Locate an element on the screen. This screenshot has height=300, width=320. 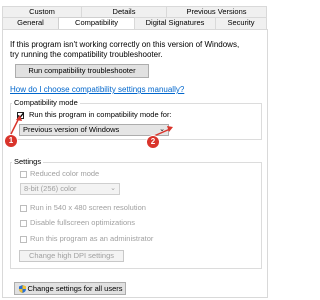
annotation-marker-2: 2 is located at coordinates (153, 142).